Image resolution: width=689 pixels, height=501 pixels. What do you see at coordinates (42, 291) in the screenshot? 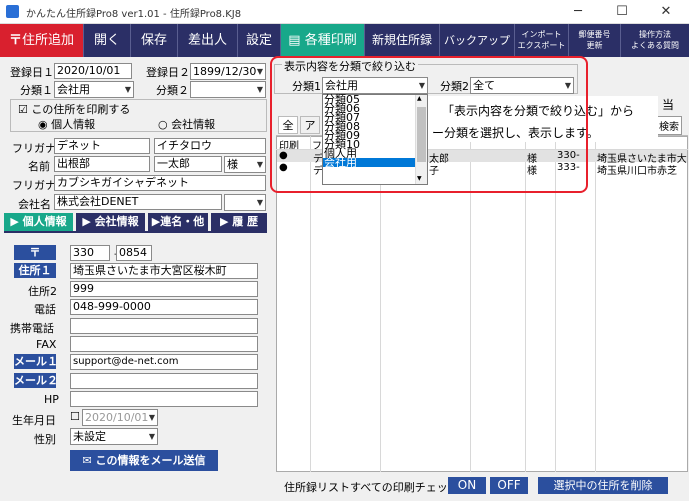
I see `address2-label: 住所2` at bounding box center [42, 291].